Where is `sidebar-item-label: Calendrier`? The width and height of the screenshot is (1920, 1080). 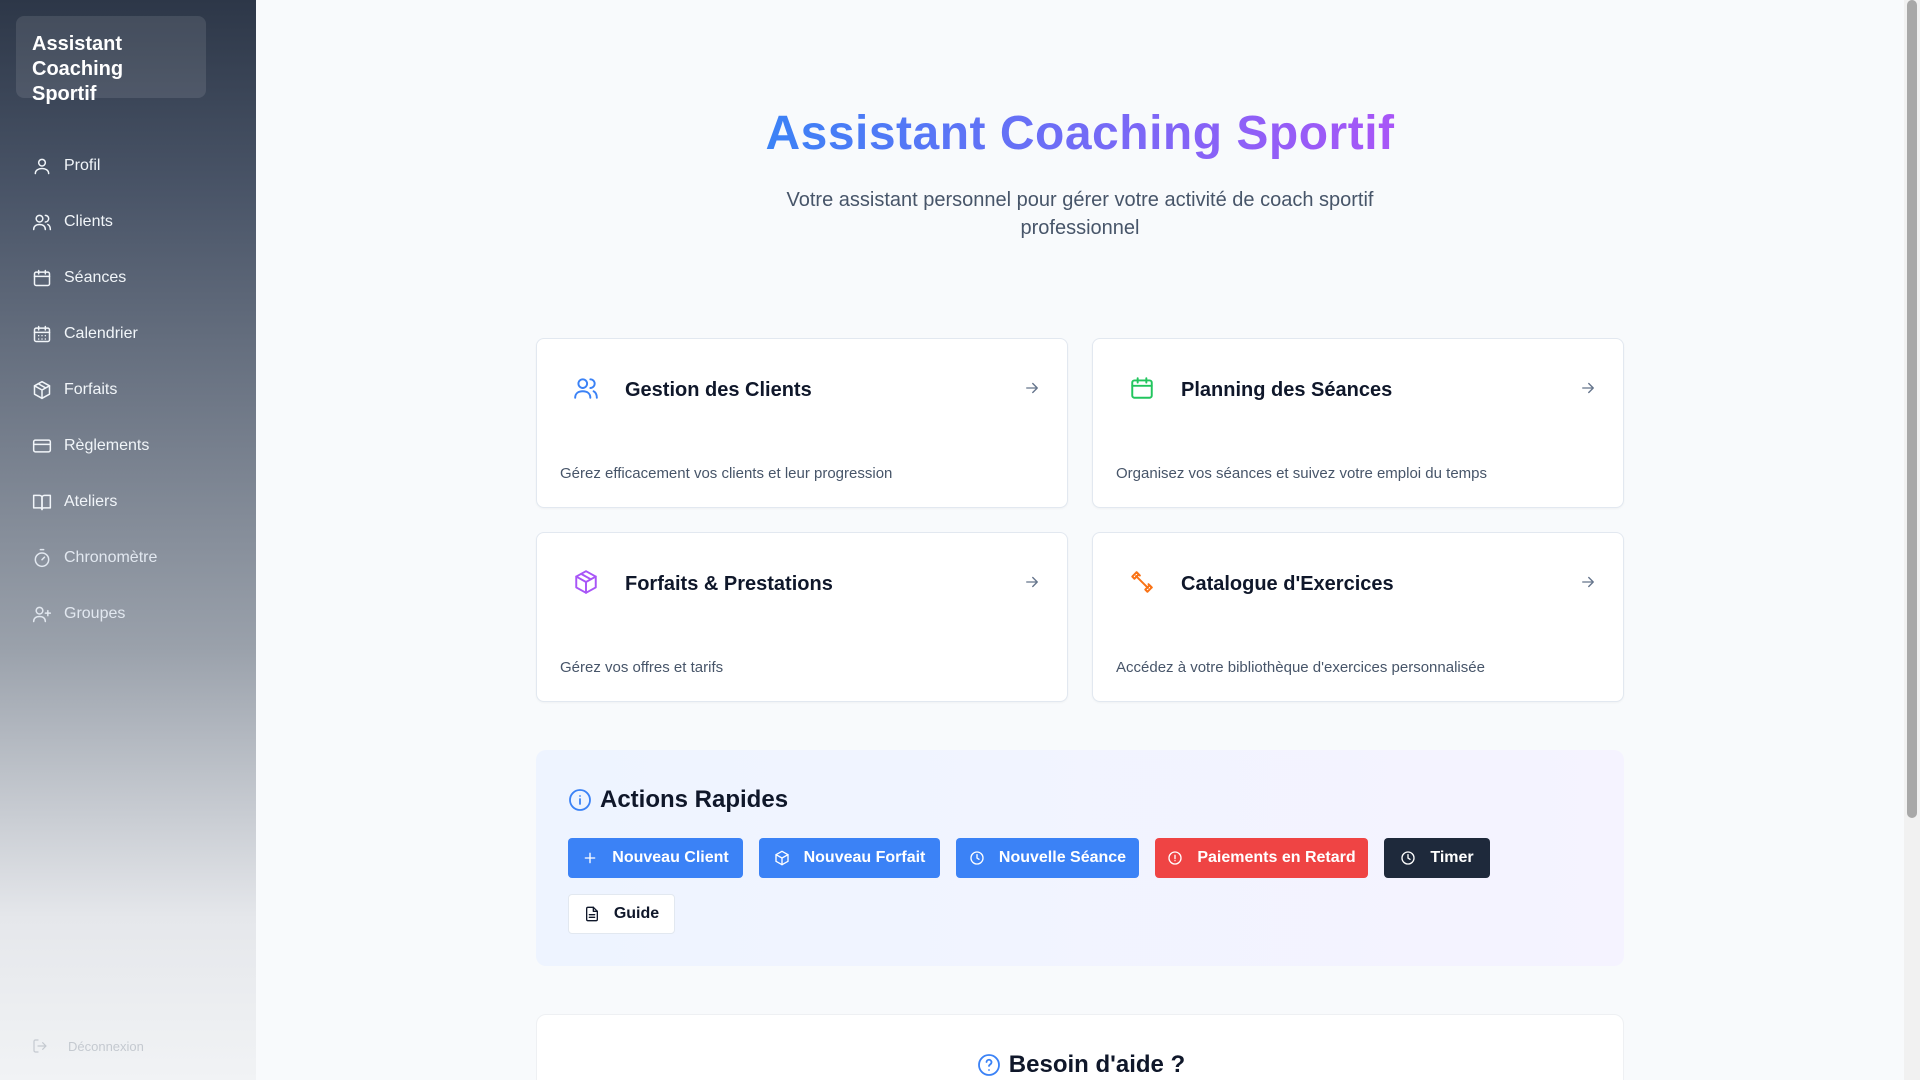
sidebar-item-label: Calendrier is located at coordinates (101, 333).